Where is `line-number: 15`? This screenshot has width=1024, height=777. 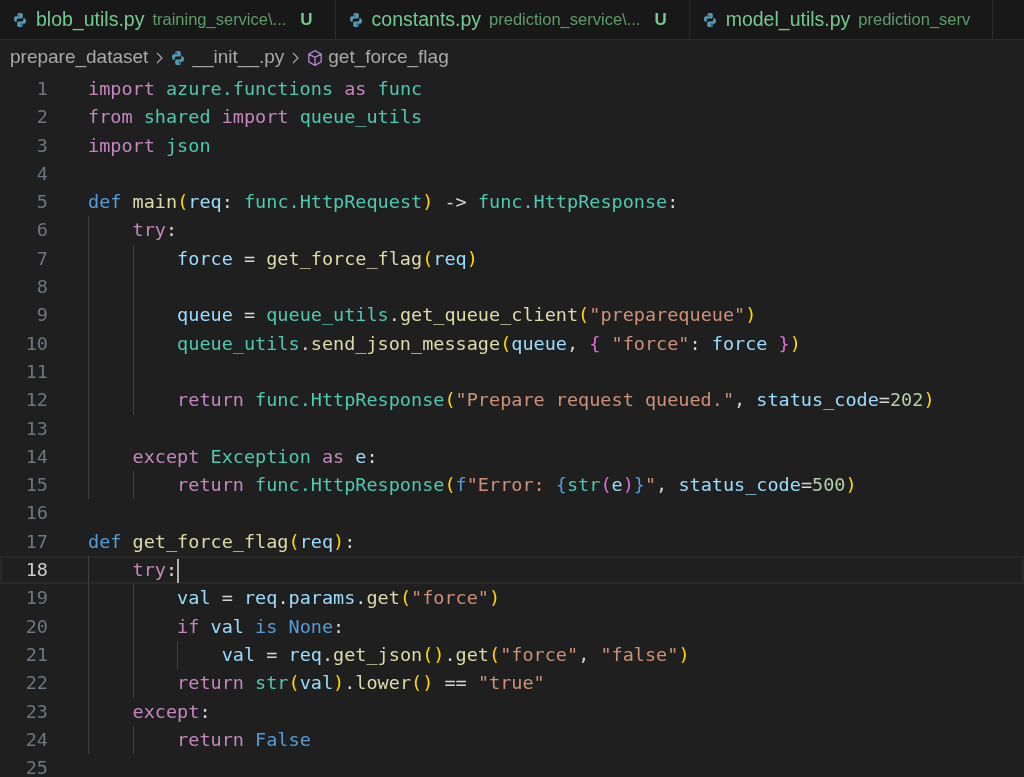 line-number: 15 is located at coordinates (36, 485).